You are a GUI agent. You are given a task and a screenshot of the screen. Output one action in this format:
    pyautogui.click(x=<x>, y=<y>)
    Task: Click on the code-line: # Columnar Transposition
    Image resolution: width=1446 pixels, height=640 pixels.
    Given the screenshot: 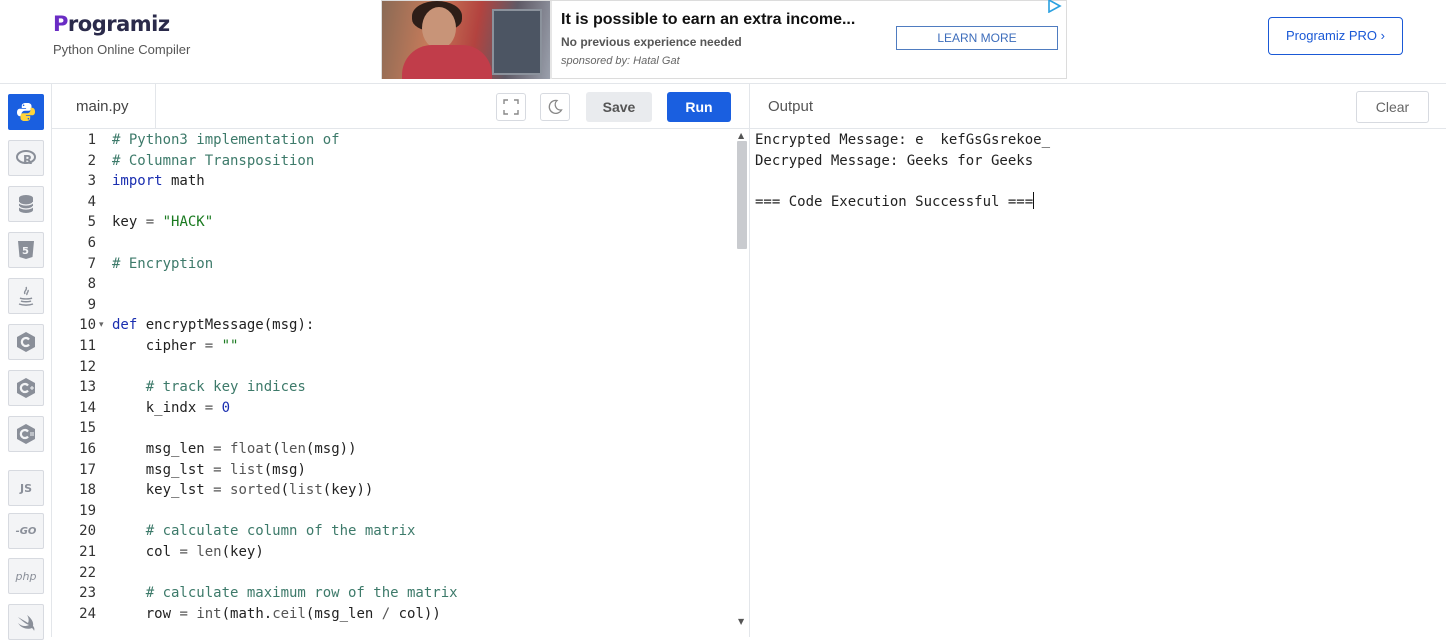 What is the action you would take?
    pyautogui.click(x=213, y=161)
    